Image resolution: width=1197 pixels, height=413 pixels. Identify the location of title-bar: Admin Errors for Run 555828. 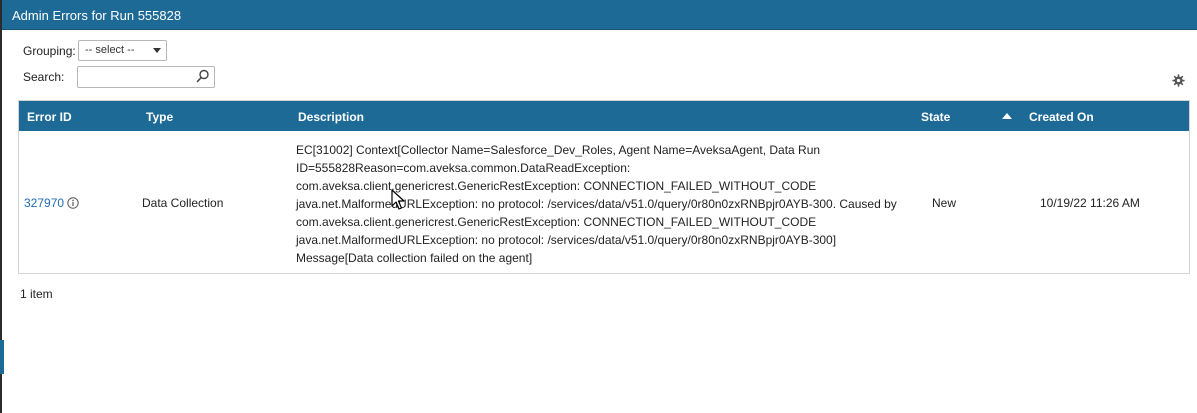
(599, 15).